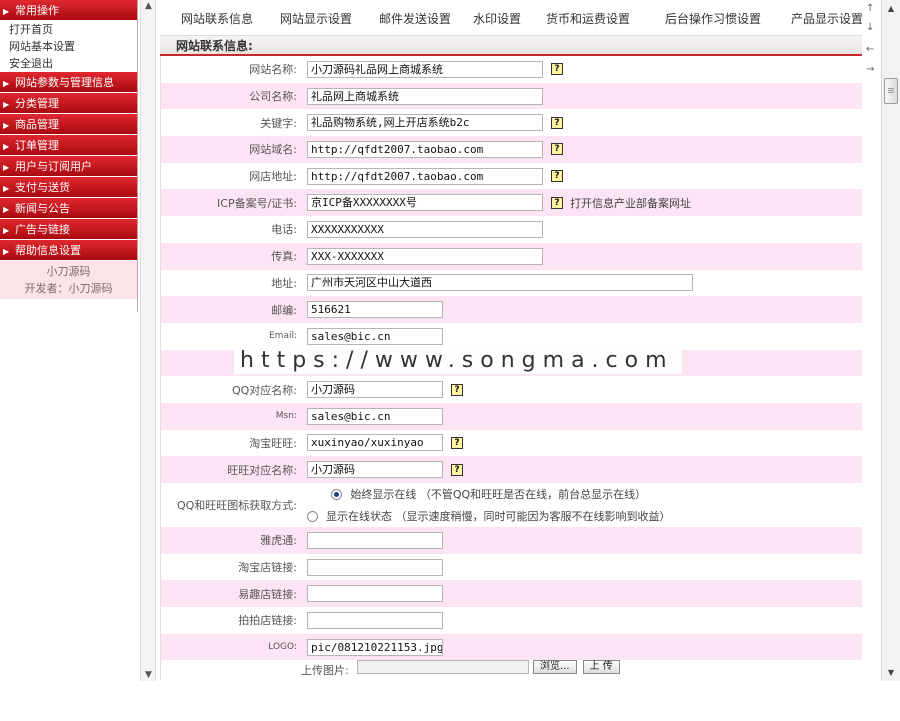  Describe the element at coordinates (443, 667) in the screenshot. I see `upload-file-field` at that location.